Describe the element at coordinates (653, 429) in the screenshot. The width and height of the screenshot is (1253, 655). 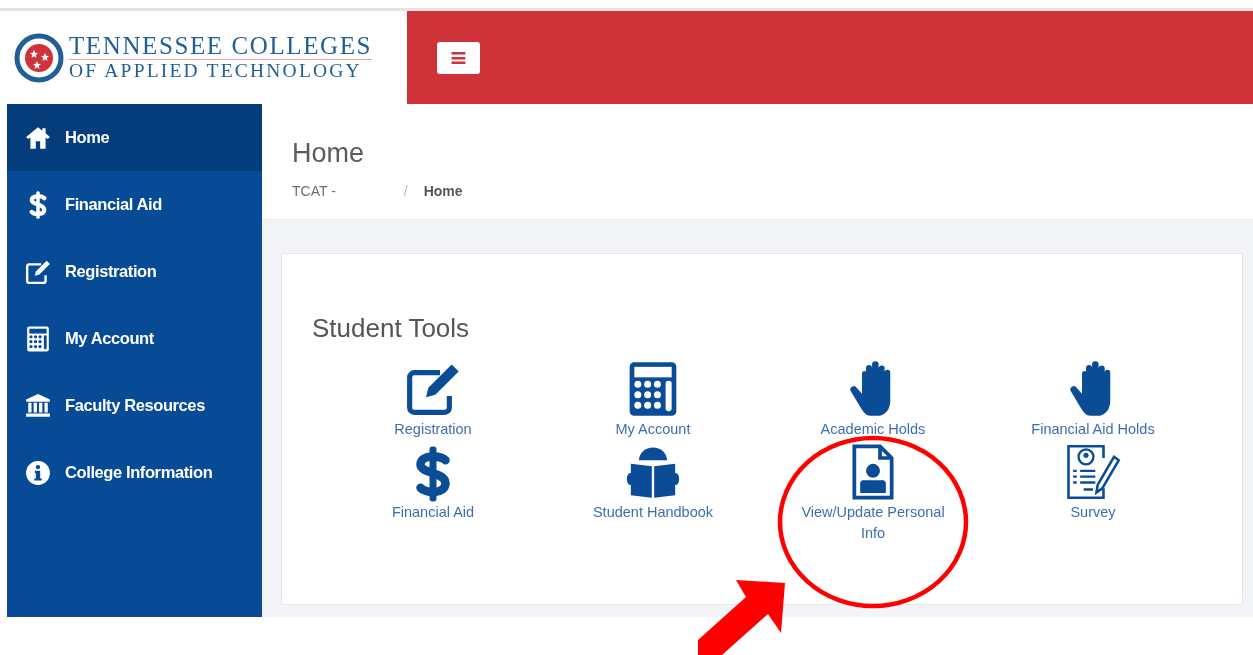
I see `tool-link: My Account` at that location.